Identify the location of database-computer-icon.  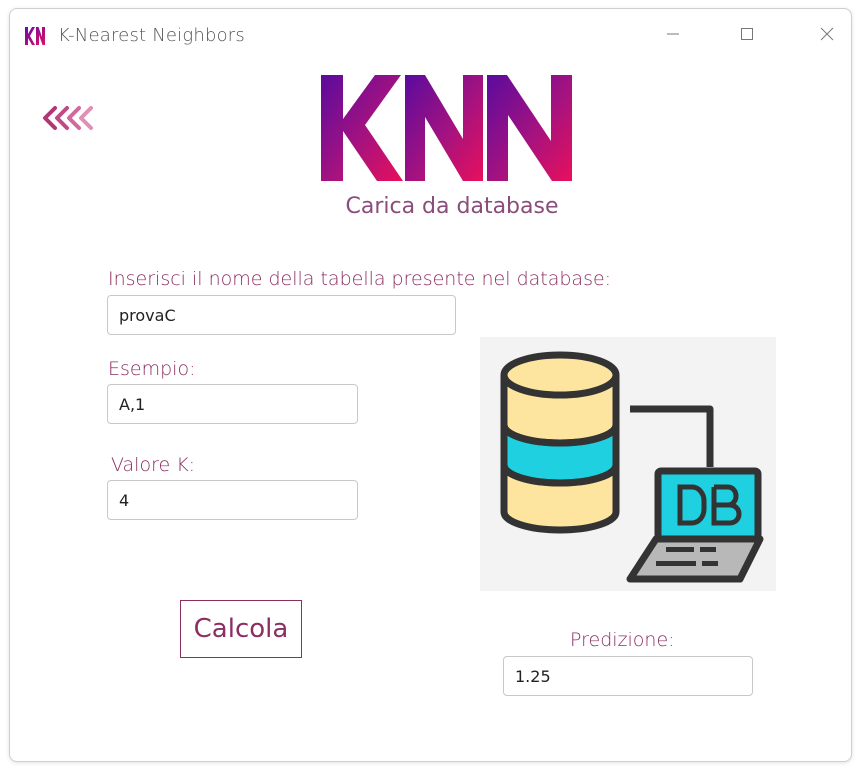
(632, 467).